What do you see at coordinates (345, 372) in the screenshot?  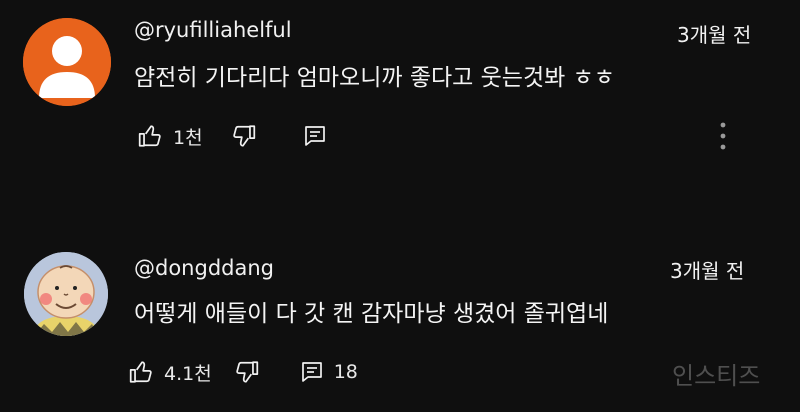 I see `reply-count: 18` at bounding box center [345, 372].